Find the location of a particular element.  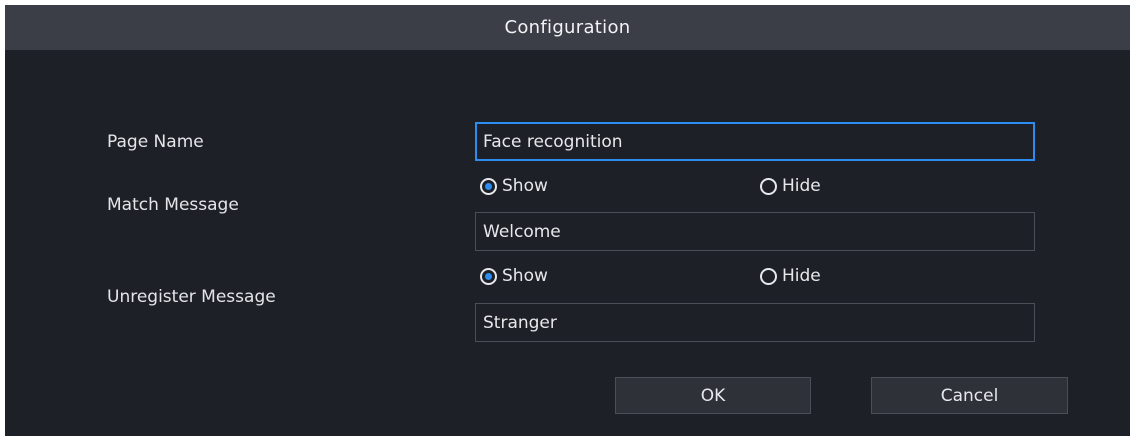

cancel-button: Cancel is located at coordinates (969, 395).